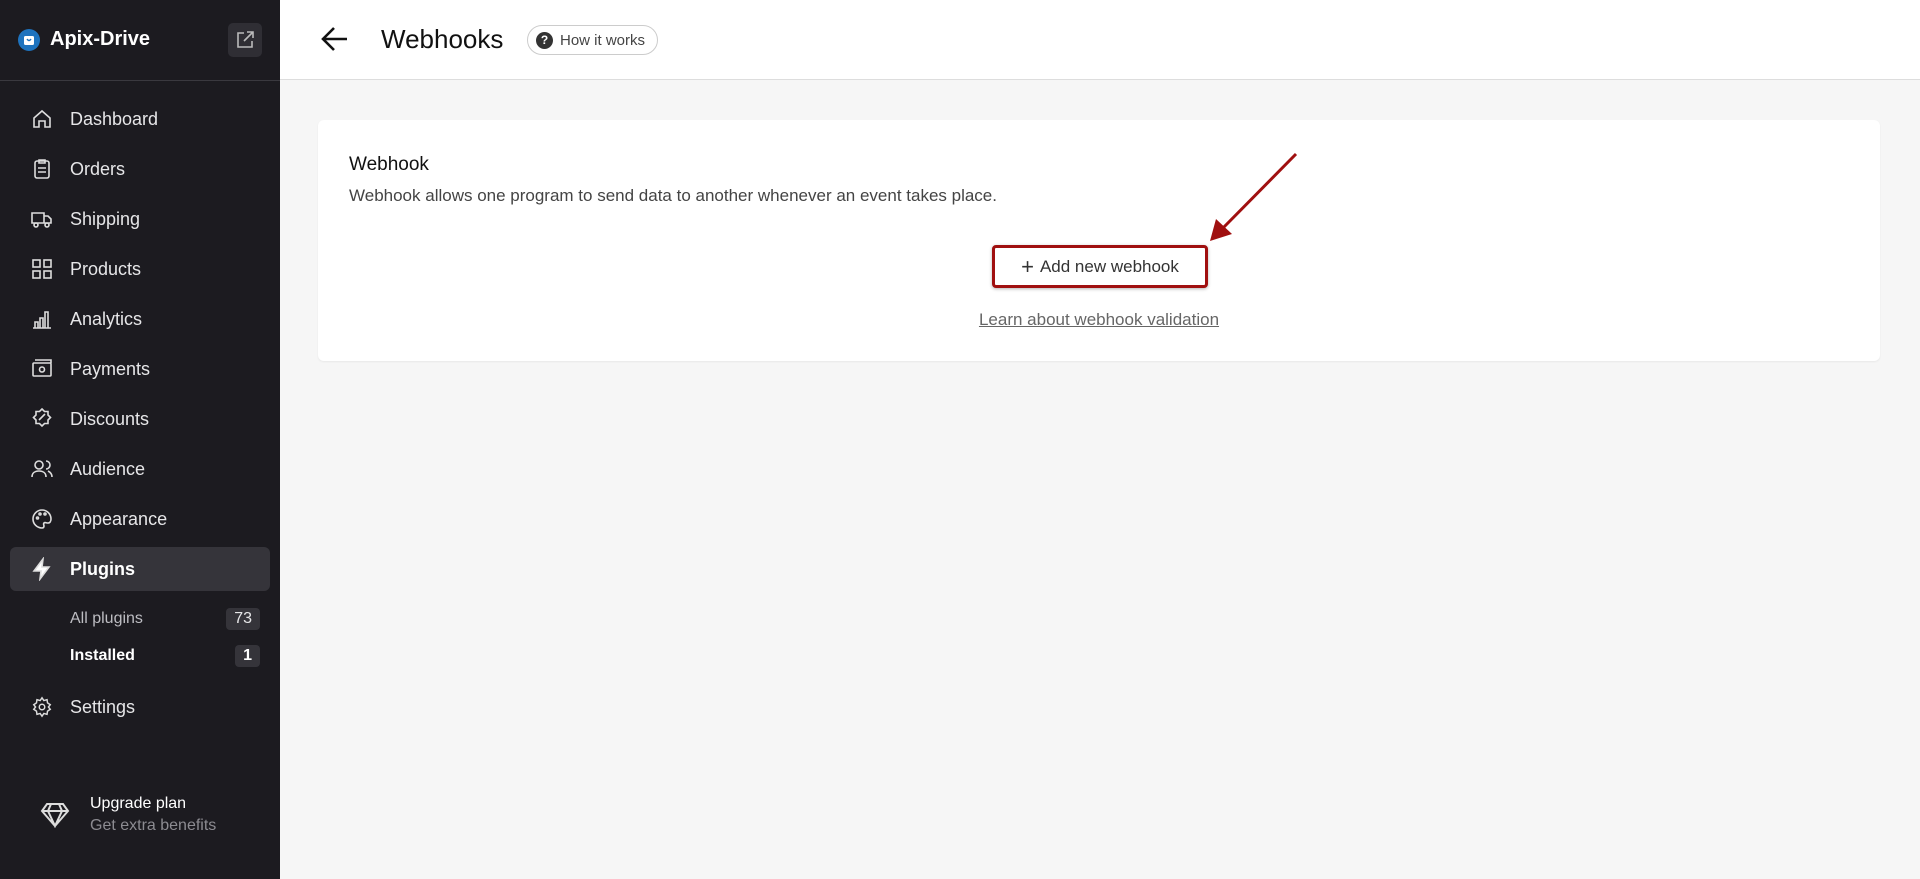 Image resolution: width=1920 pixels, height=879 pixels. What do you see at coordinates (138, 803) in the screenshot?
I see `upgrade-title: Upgrade plan` at bounding box center [138, 803].